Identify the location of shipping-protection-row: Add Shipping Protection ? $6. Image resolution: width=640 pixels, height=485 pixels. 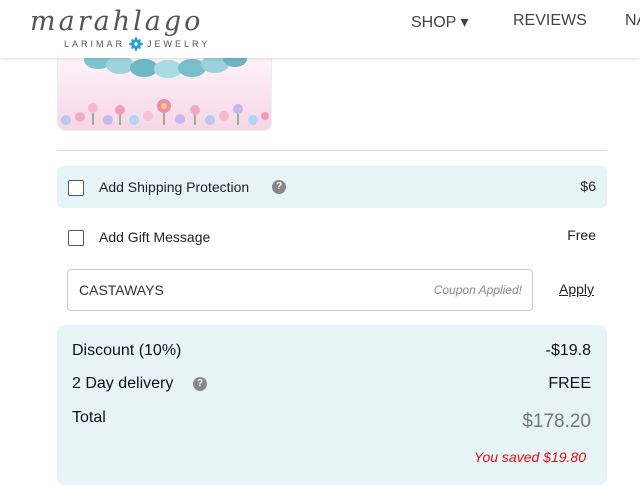
(332, 187).